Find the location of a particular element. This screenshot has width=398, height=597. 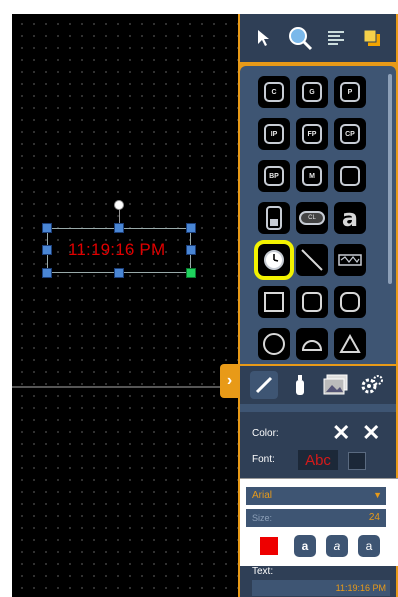

shape-c: C is located at coordinates (274, 92).